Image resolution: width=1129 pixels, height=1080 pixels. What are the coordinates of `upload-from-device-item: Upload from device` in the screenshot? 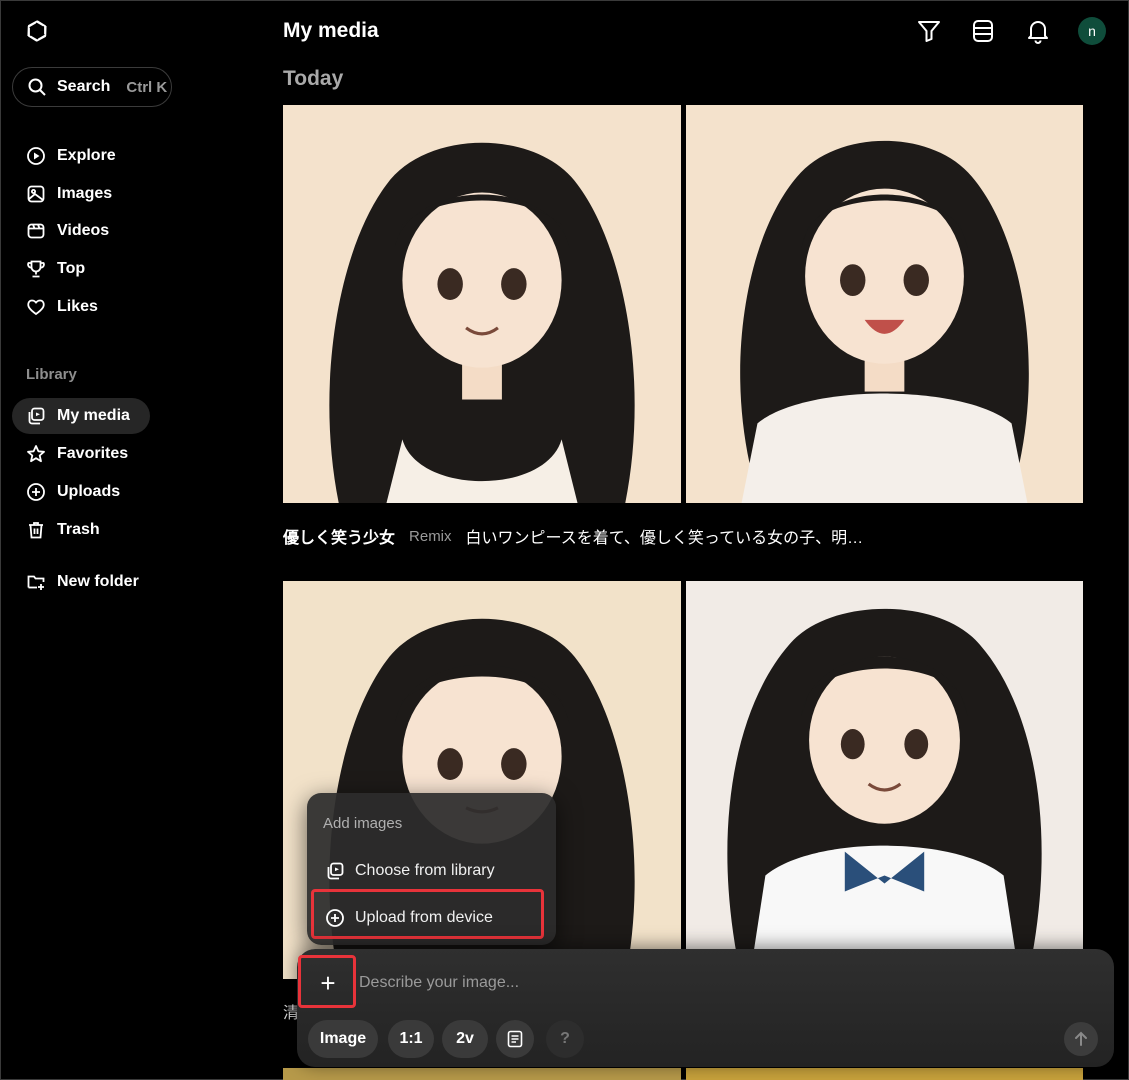 It's located at (431, 918).